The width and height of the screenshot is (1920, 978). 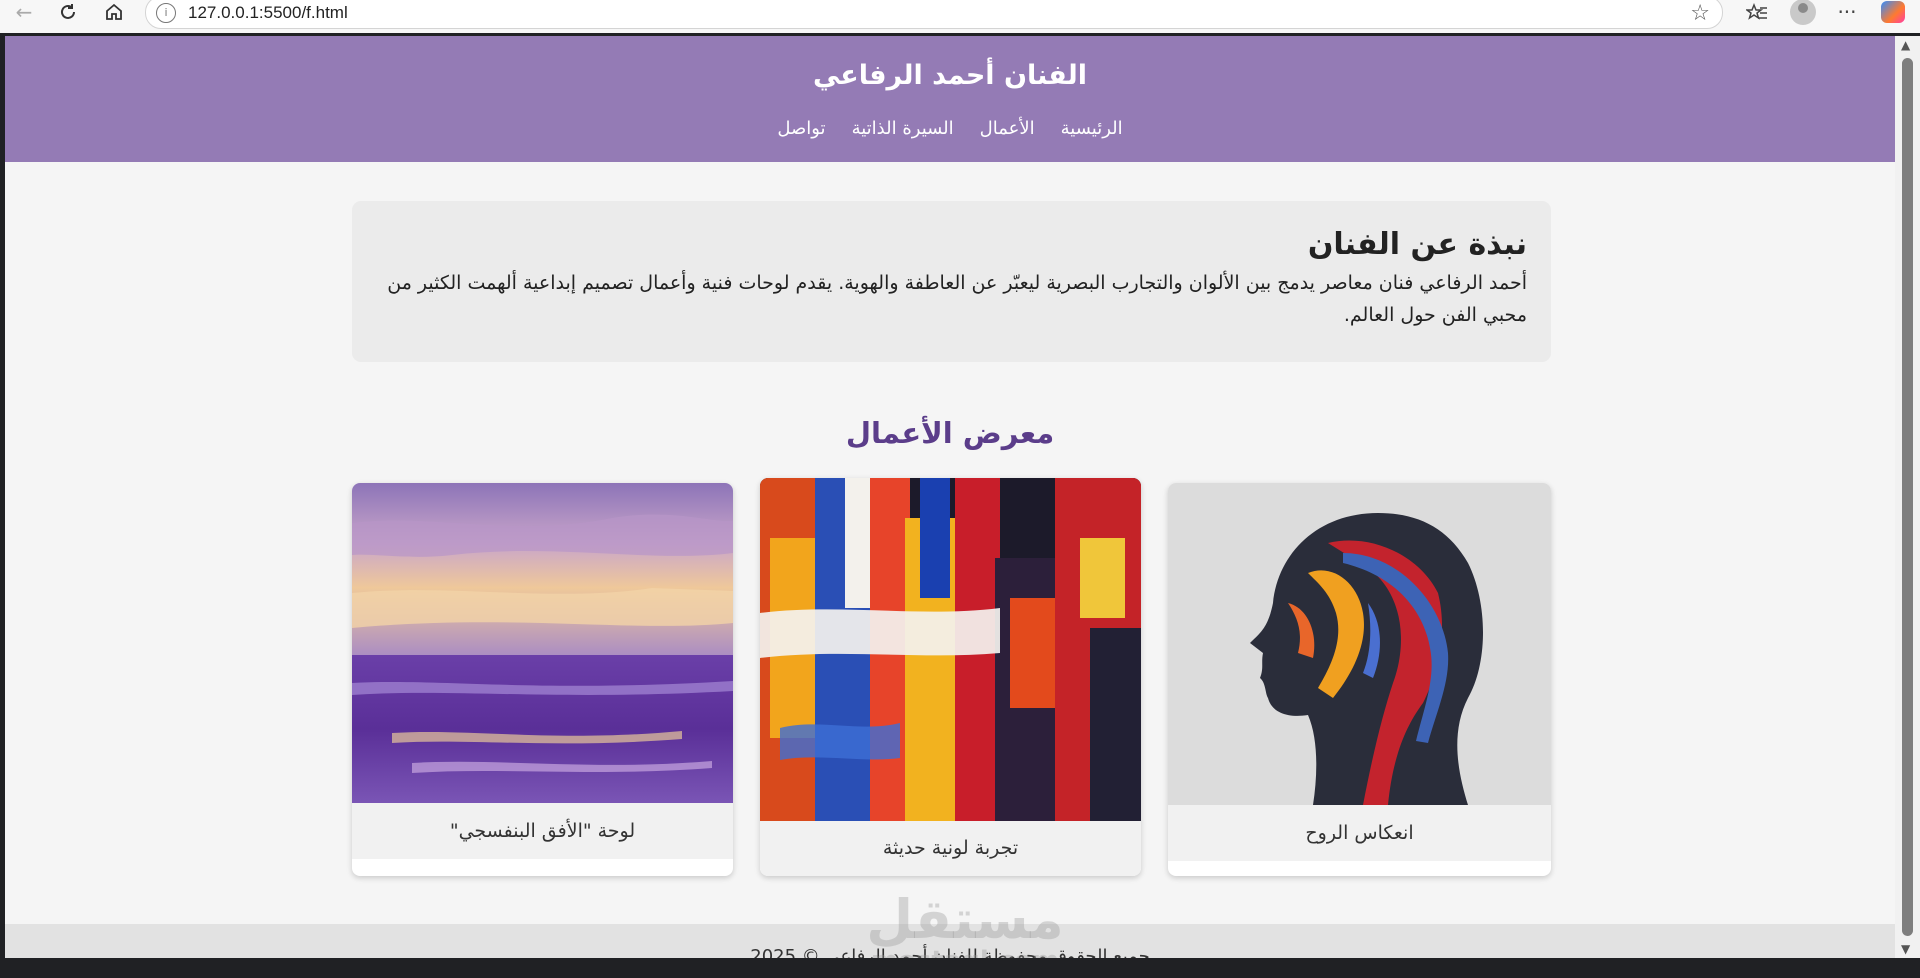 I want to click on gallery-card-horizon: لوحة "الأفق البنفسجي", so click(x=542, y=679).